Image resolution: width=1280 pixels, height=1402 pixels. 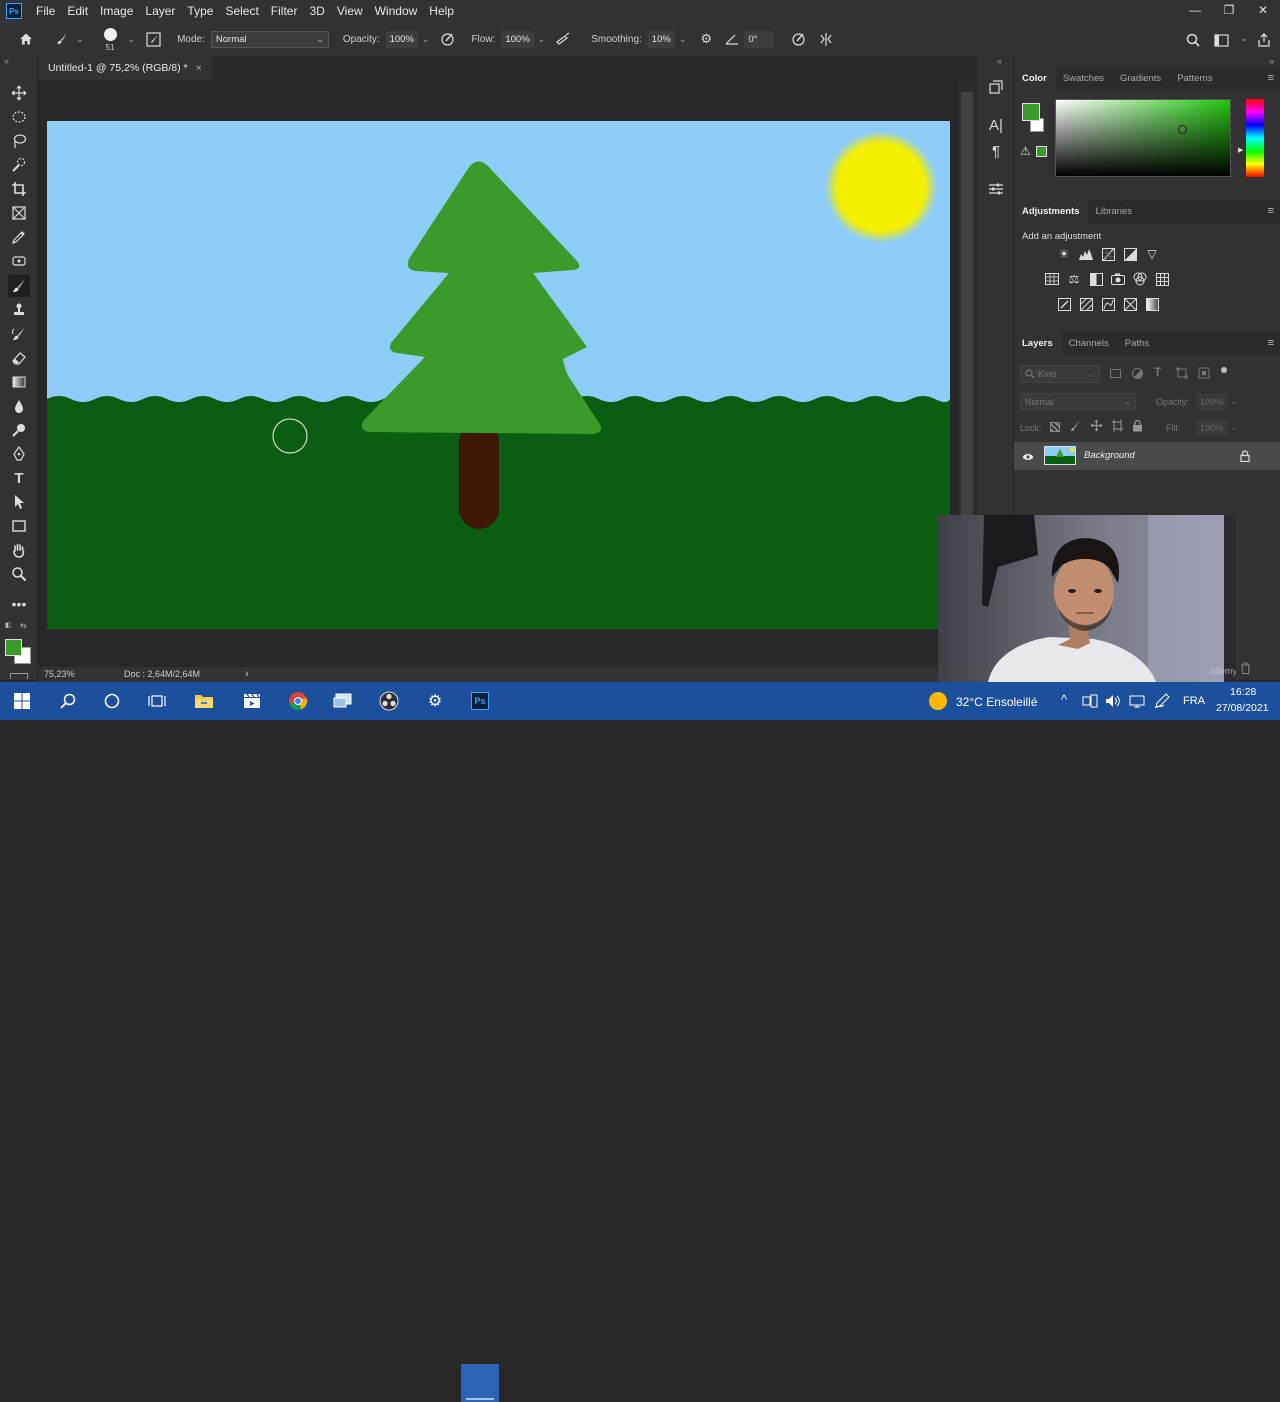 I want to click on menu-layer: Layer, so click(x=160, y=11).